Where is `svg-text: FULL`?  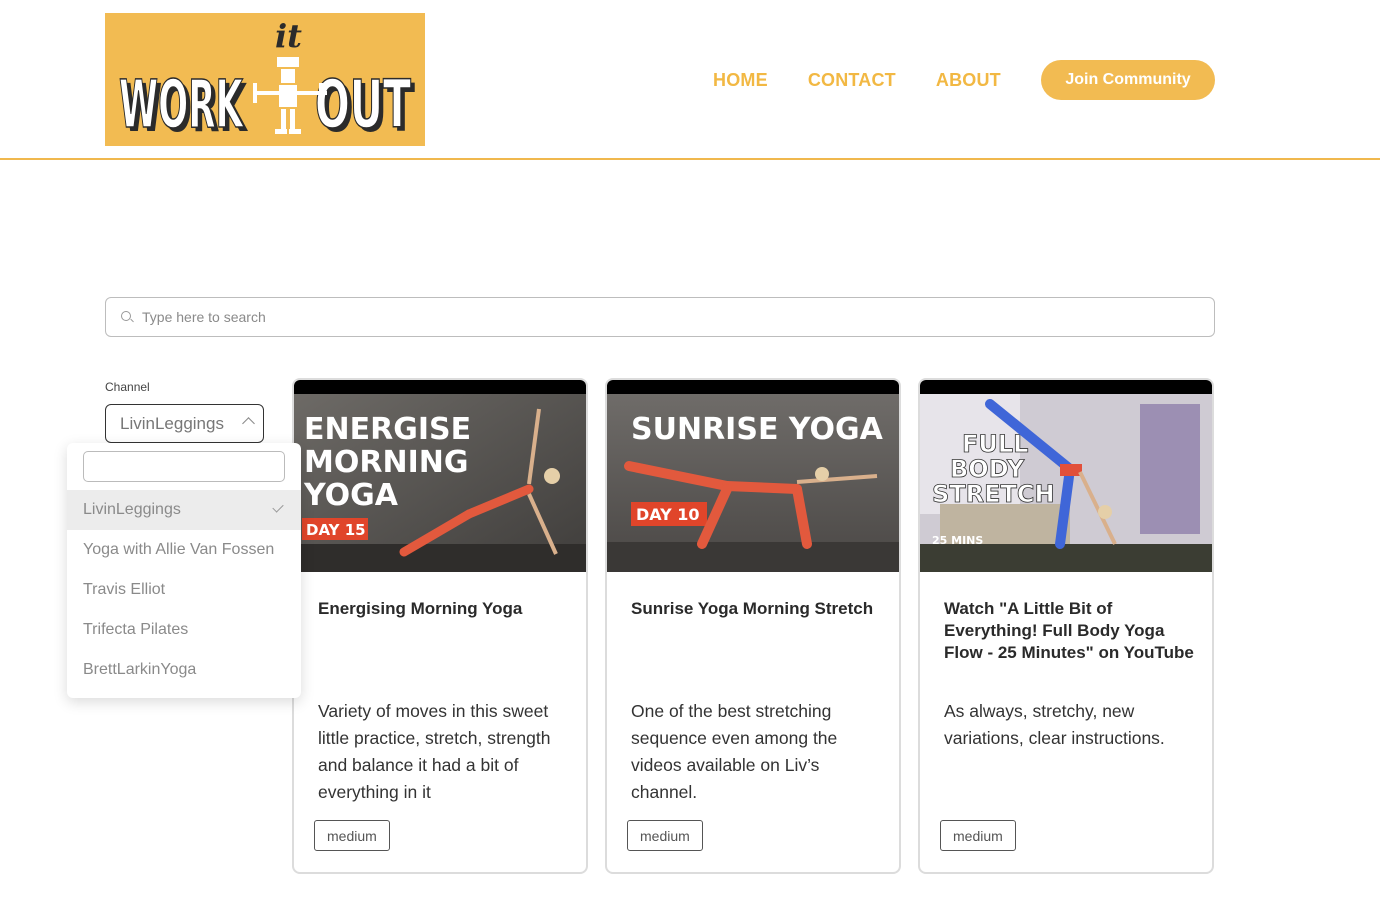 svg-text: FULL is located at coordinates (995, 444).